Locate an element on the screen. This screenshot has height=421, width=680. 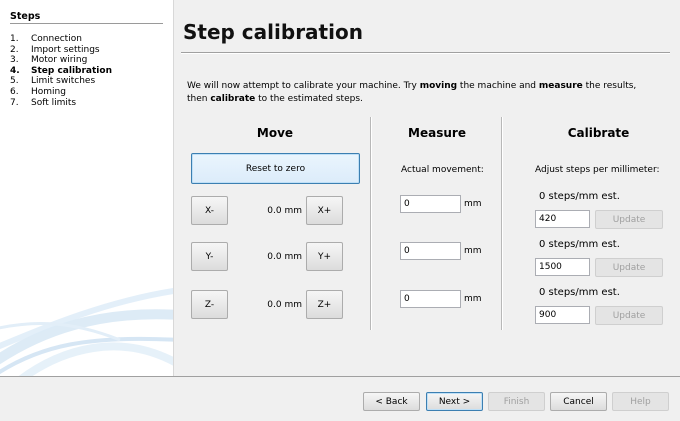
x-update-button: Update is located at coordinates (629, 219).